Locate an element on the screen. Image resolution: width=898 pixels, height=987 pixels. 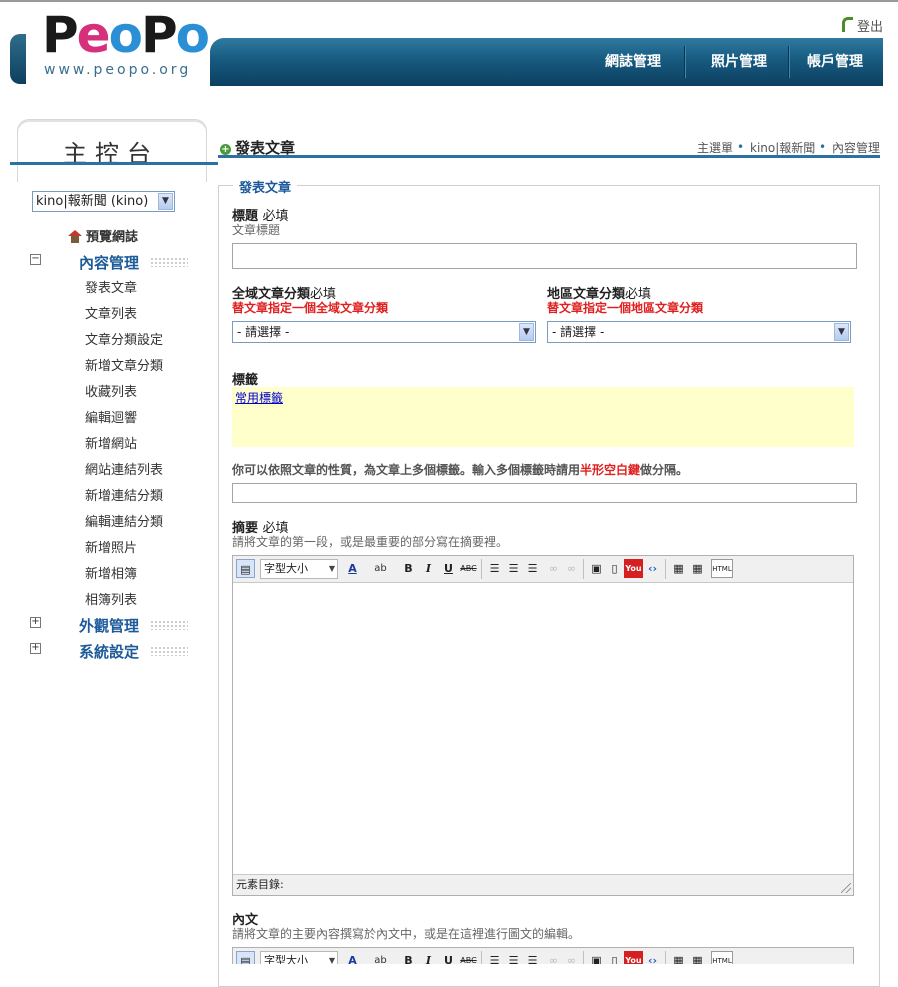
home-icon is located at coordinates (75, 236).